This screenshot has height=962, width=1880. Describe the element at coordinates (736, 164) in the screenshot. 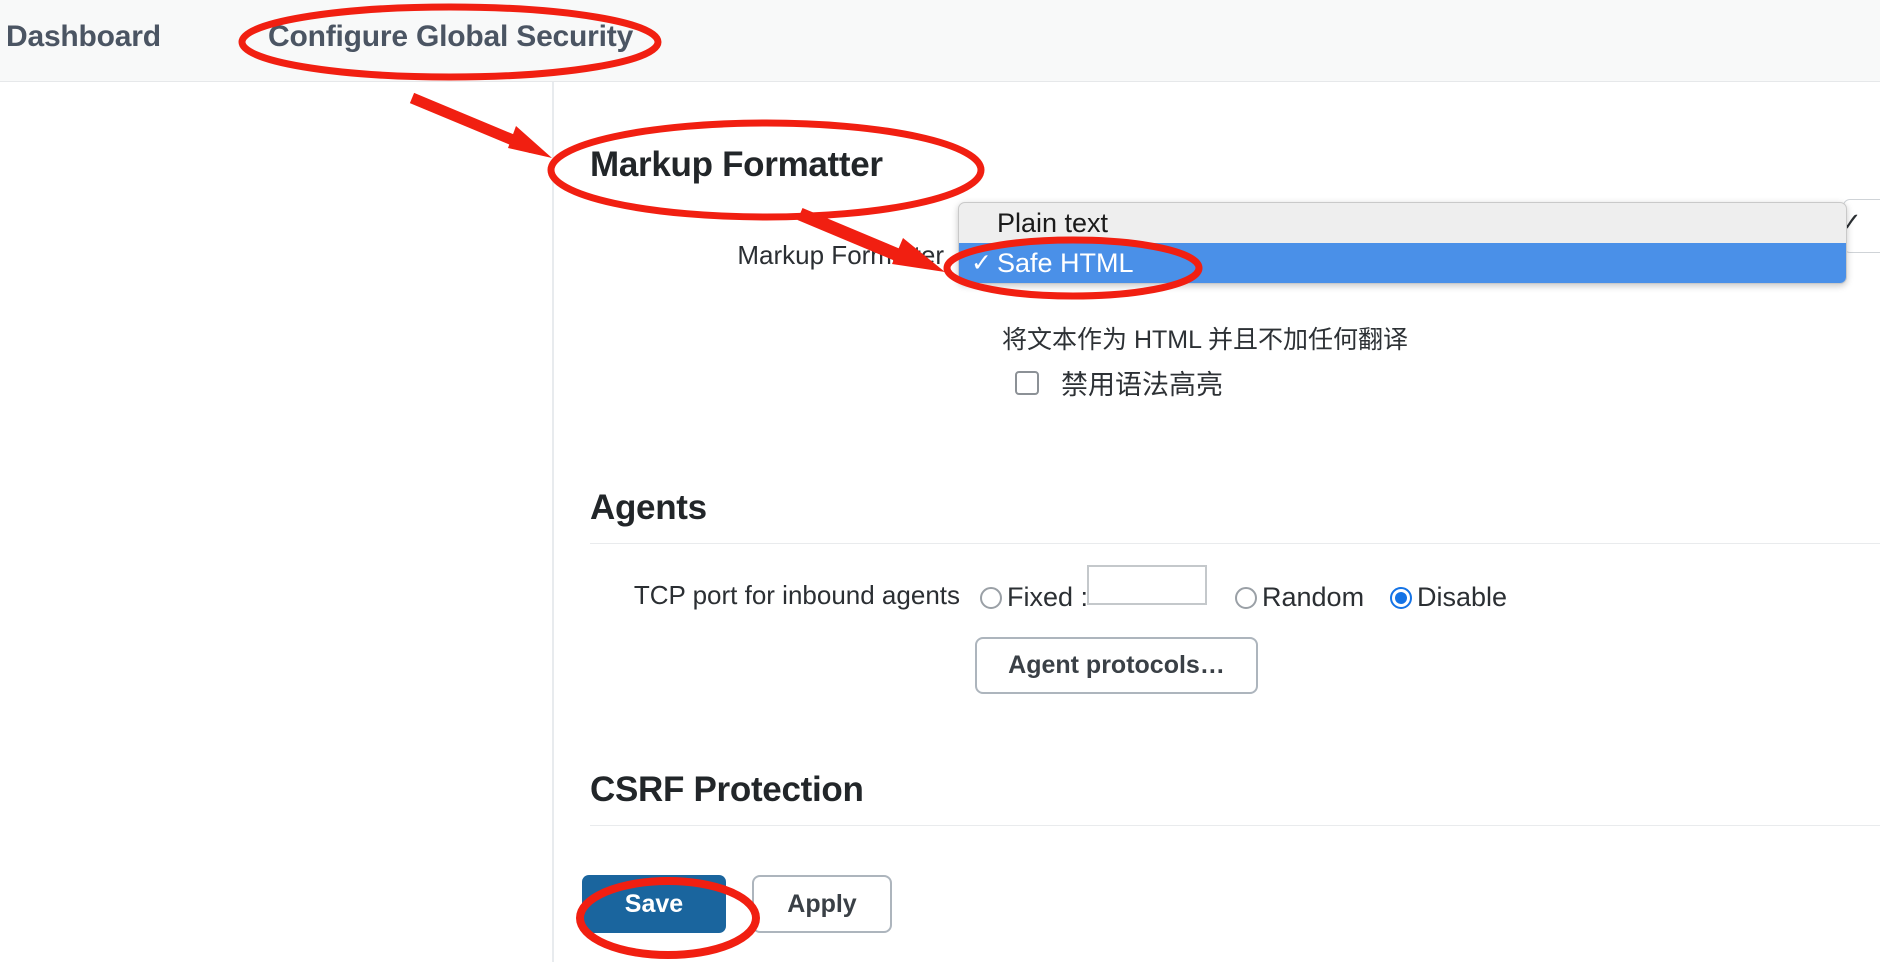

I see `section-title-markup-formatter: Markup Formatter` at that location.